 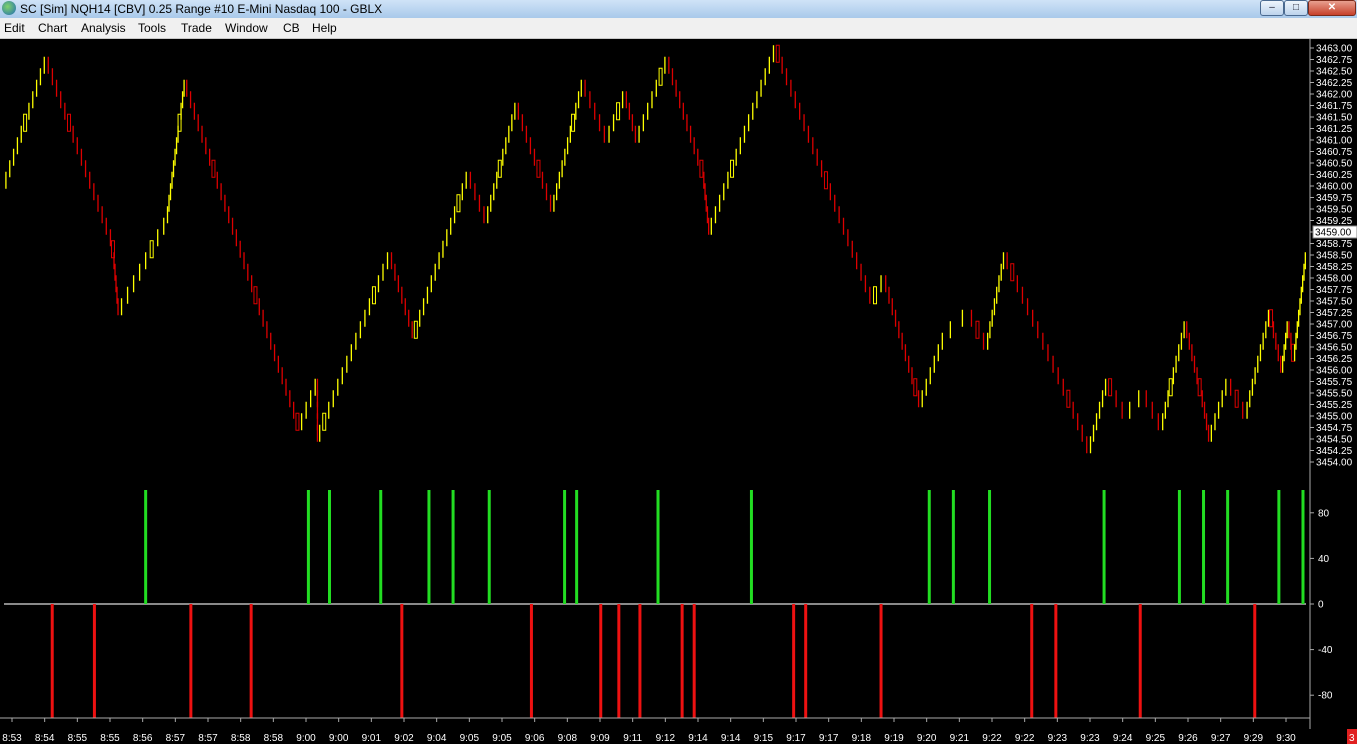 What do you see at coordinates (1333, 233) in the screenshot?
I see `current-price-label: 3459.00` at bounding box center [1333, 233].